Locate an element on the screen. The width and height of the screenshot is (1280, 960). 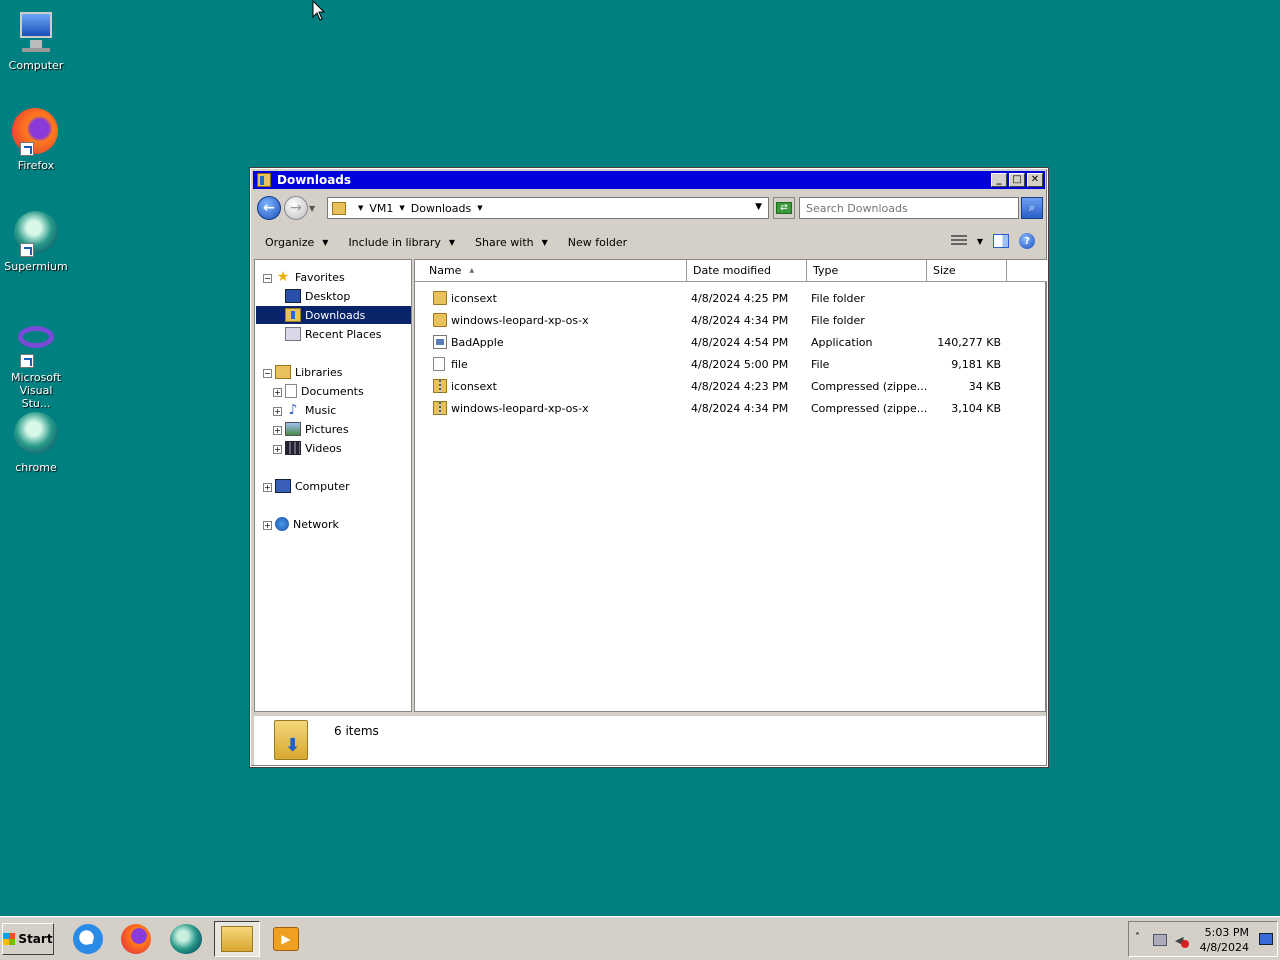
tree-item-label: Favorites is located at coordinates (320, 277).